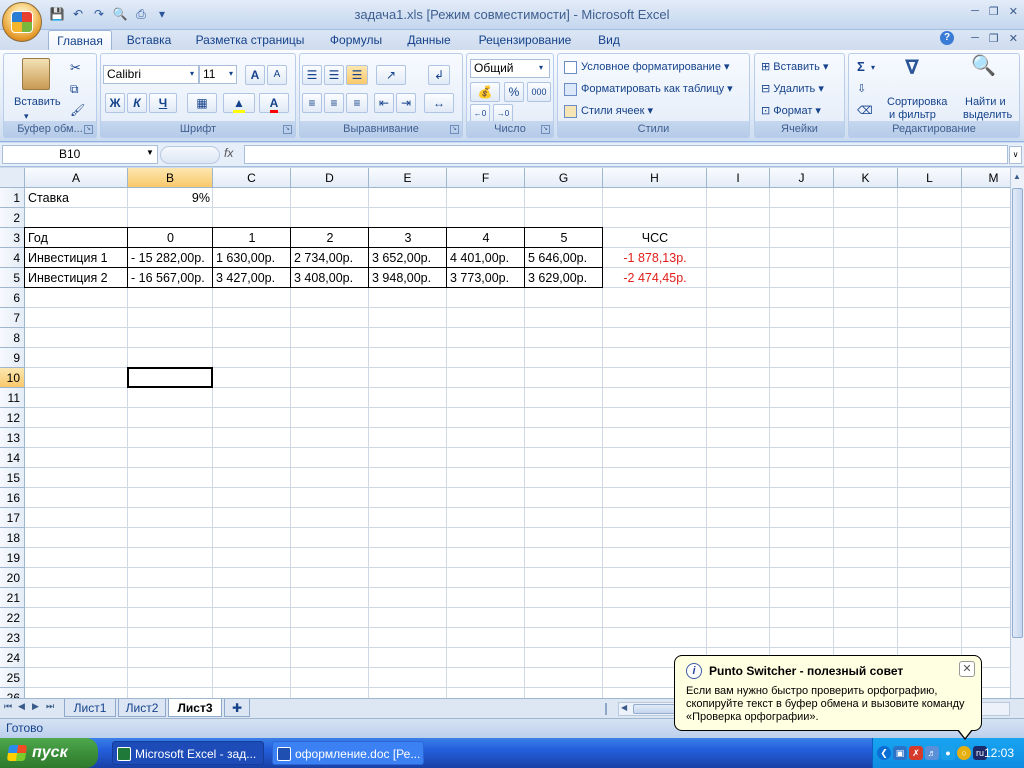  What do you see at coordinates (485, 92) in the screenshot?
I see `currency-button: 💰` at bounding box center [485, 92].